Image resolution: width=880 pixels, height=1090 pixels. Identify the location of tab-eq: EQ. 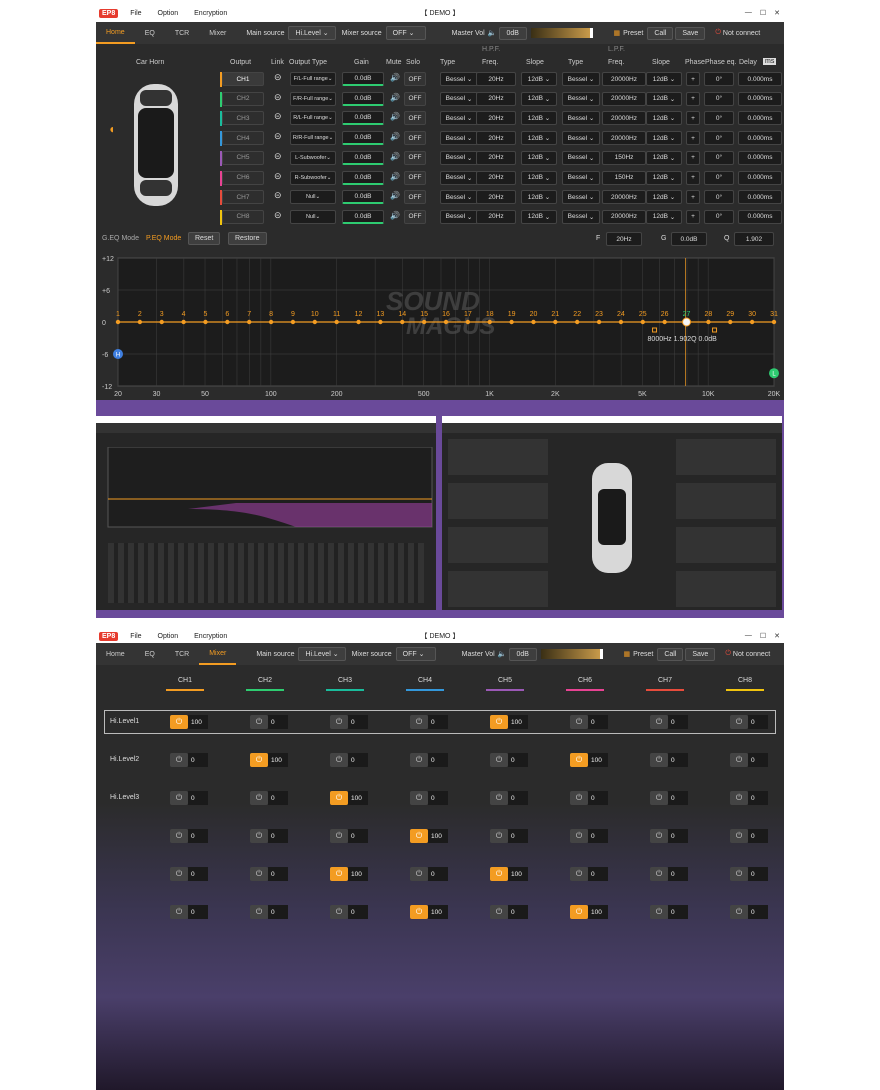
(150, 33).